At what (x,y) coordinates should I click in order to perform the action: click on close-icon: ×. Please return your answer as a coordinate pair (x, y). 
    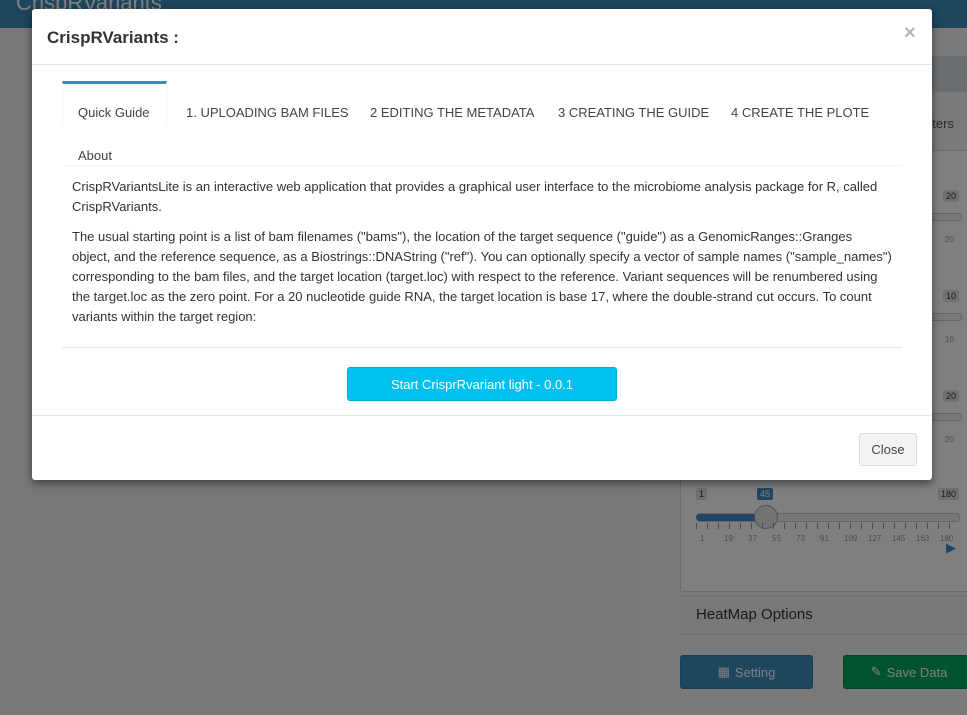
    Looking at the image, I should click on (910, 33).